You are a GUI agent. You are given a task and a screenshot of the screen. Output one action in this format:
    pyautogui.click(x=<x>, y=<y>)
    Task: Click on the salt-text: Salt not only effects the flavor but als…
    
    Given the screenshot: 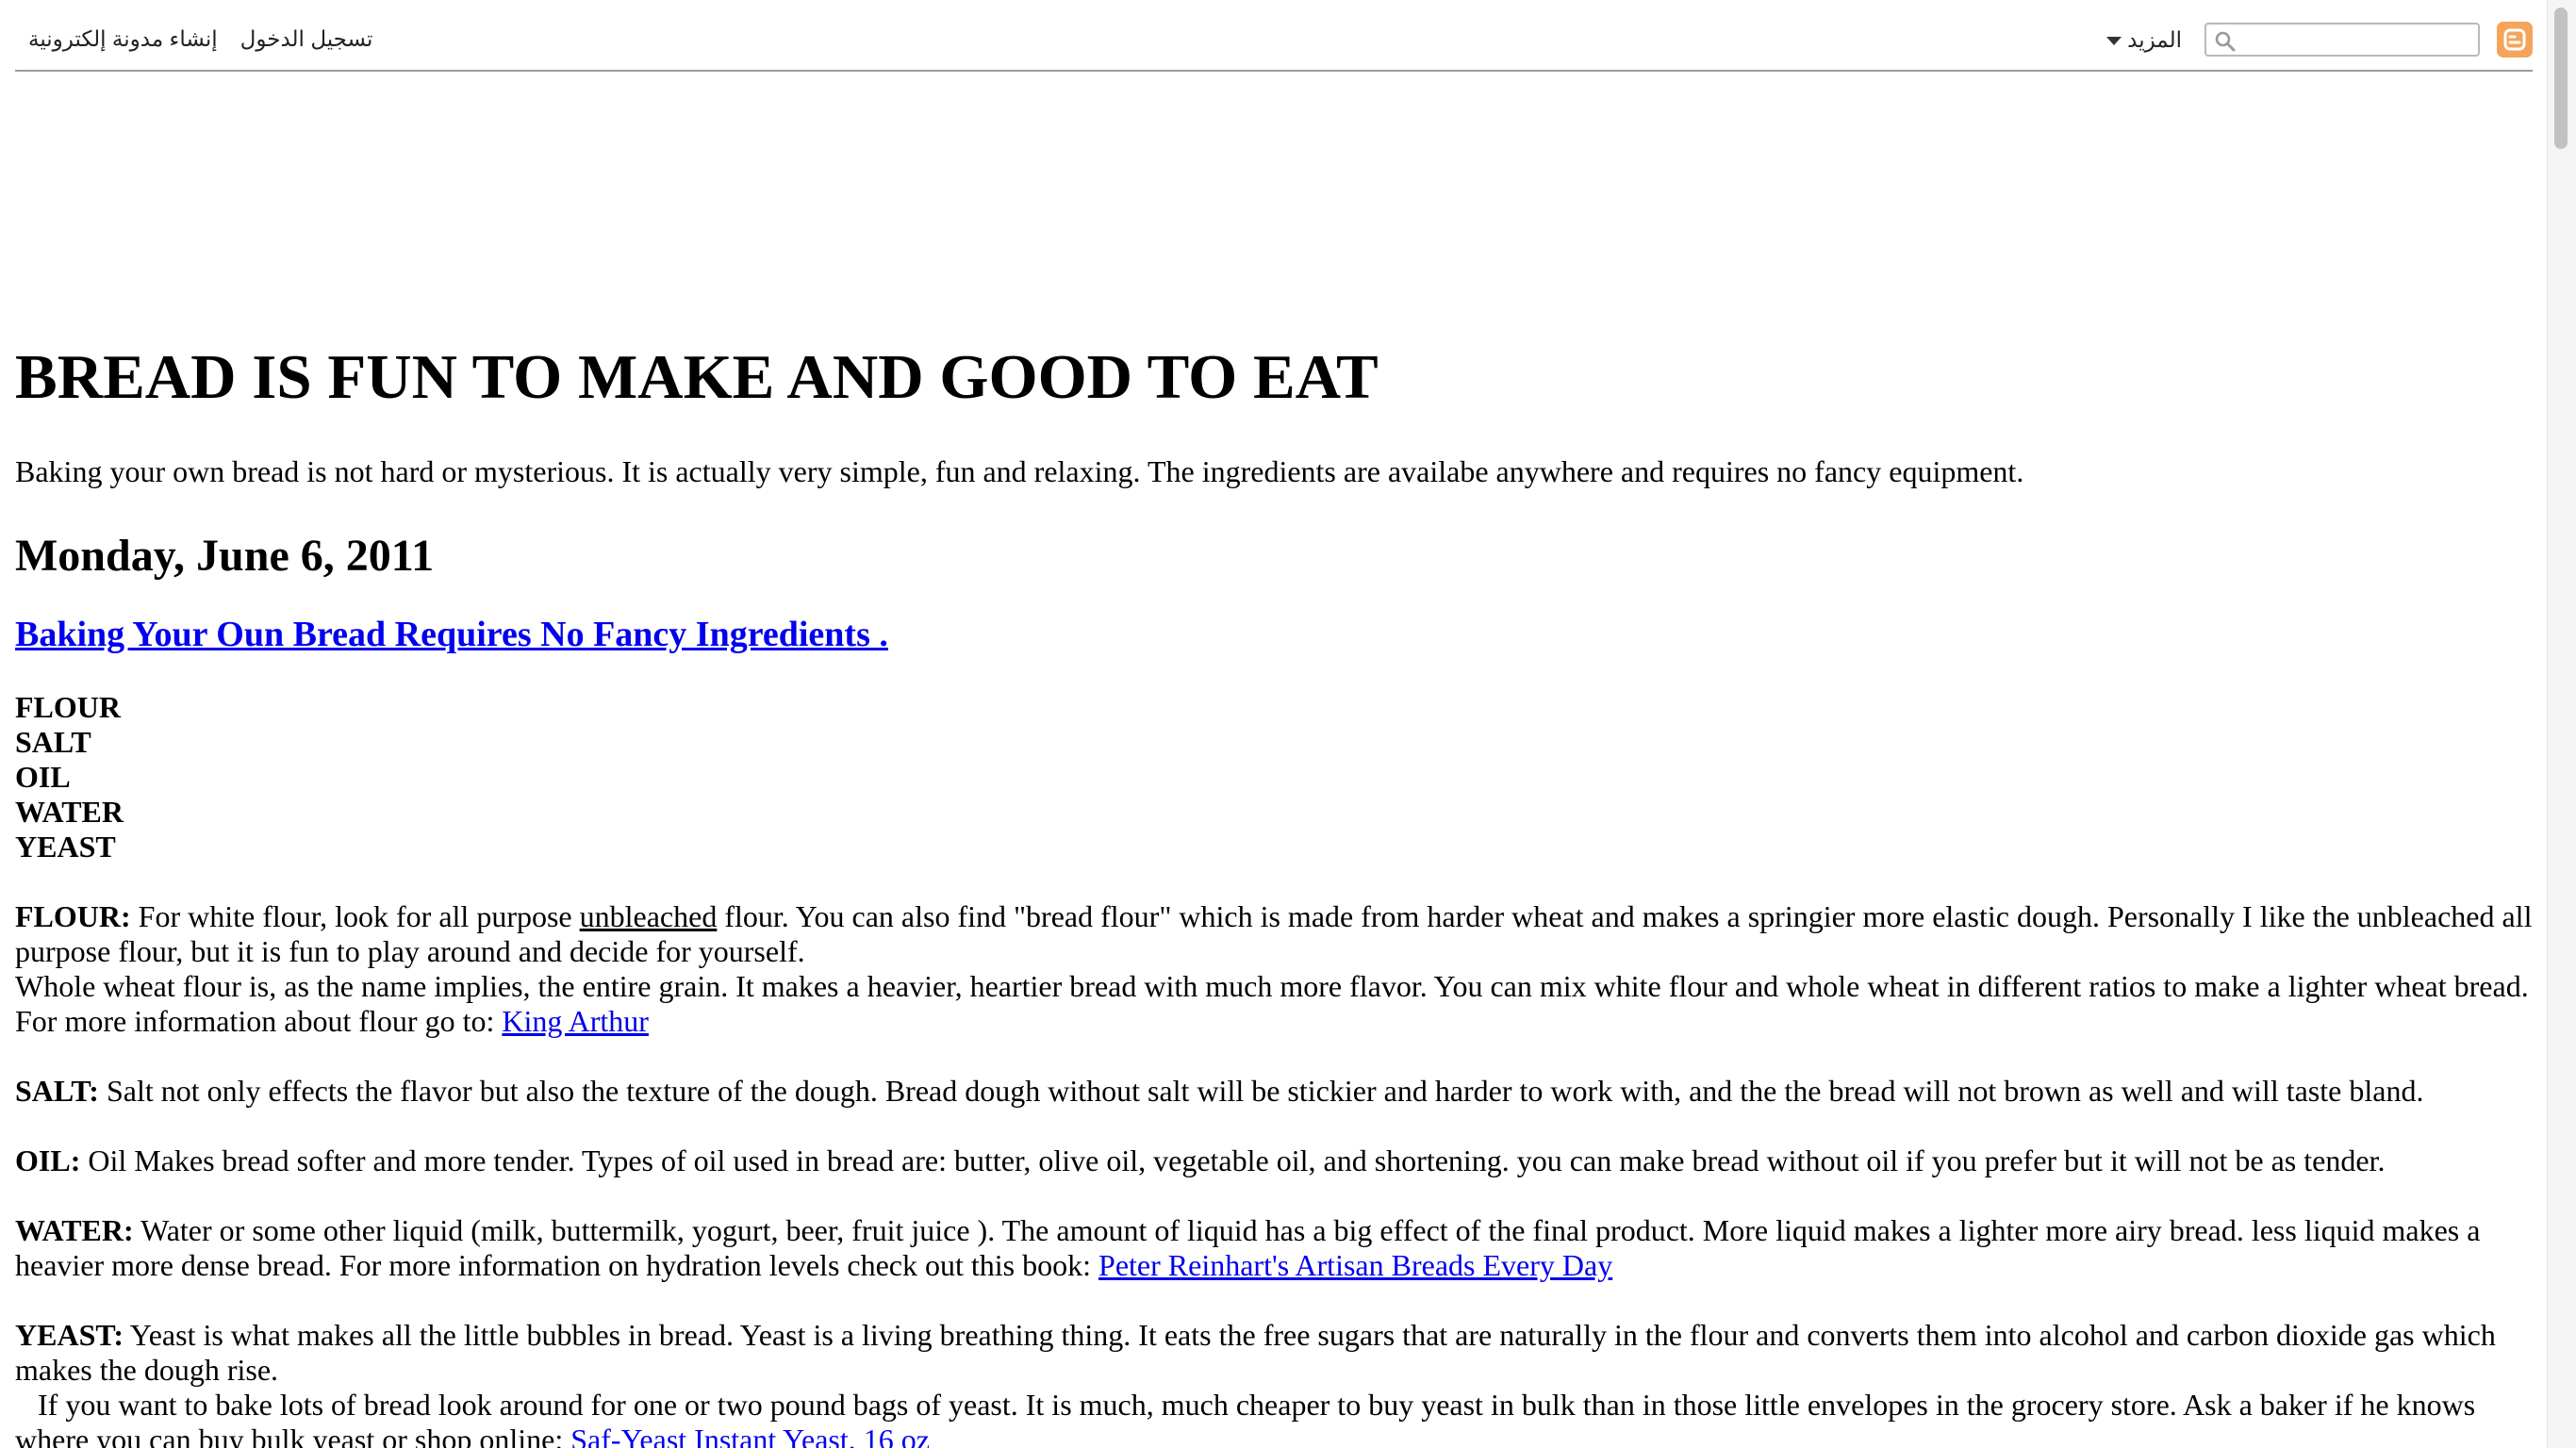 What is the action you would take?
    pyautogui.click(x=1261, y=1091)
    